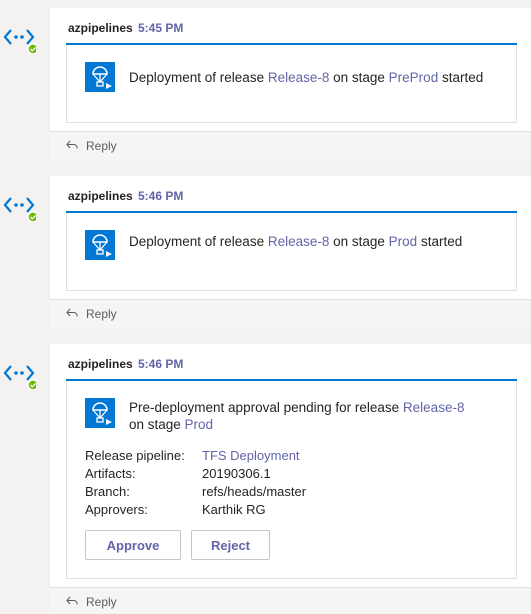 The width and height of the screenshot is (531, 614). I want to click on approve-button: Approve, so click(133, 545).